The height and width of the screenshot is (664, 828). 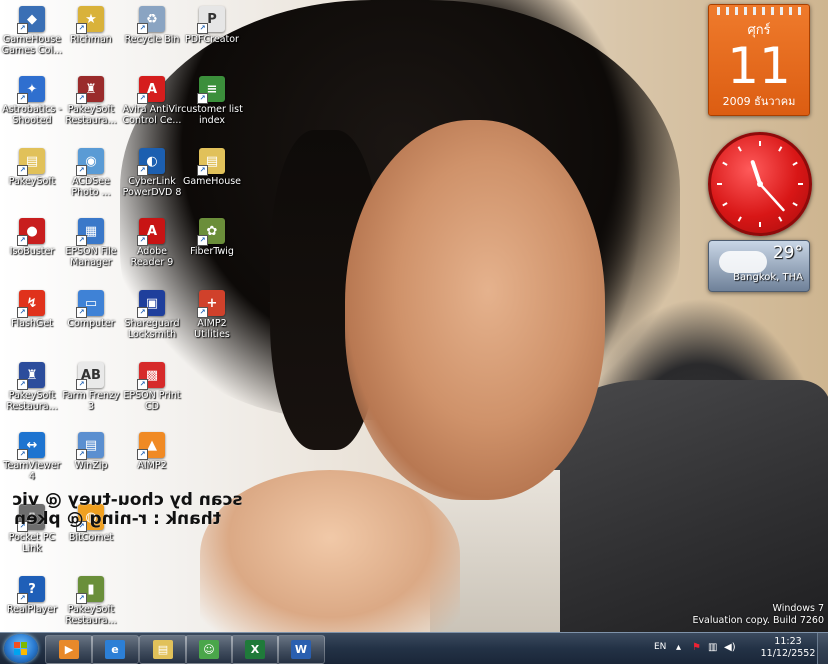 What do you see at coordinates (152, 109) in the screenshot?
I see `desktop-icon-label: Avira AntiVir` at bounding box center [152, 109].